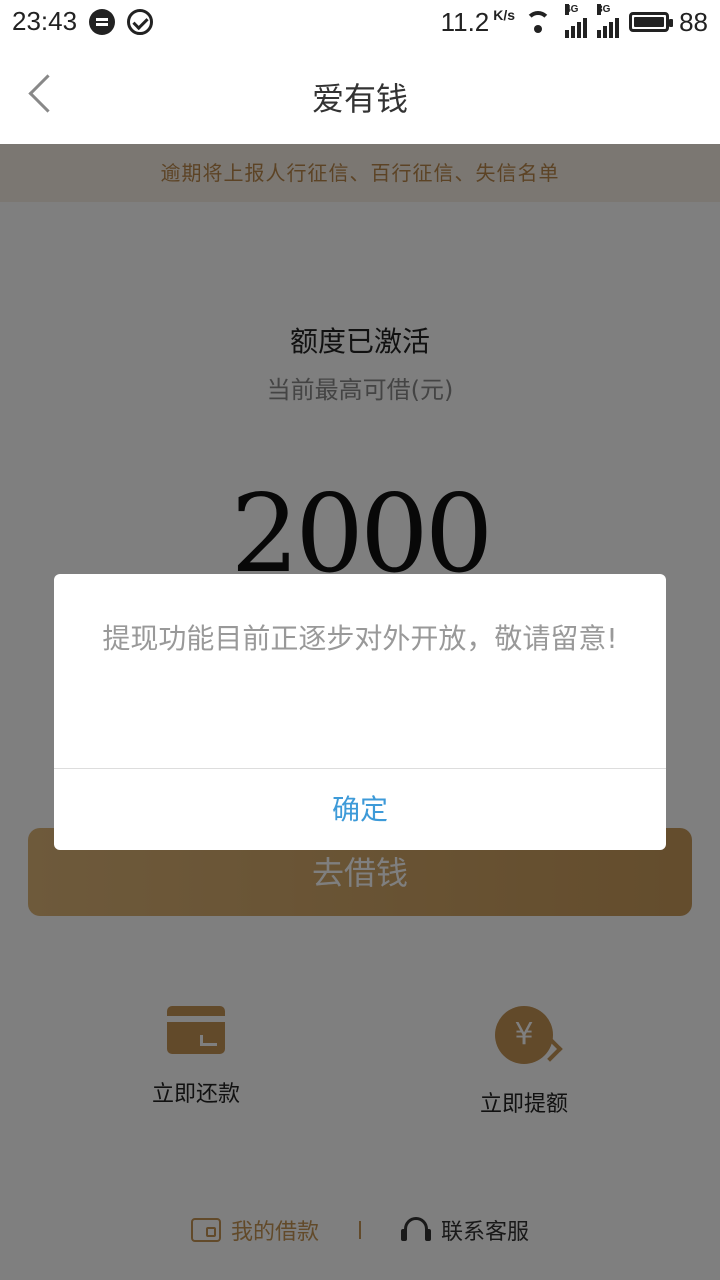 This screenshot has width=720, height=1280. Describe the element at coordinates (45, 21) in the screenshot. I see `clock-text: 23:43` at that location.